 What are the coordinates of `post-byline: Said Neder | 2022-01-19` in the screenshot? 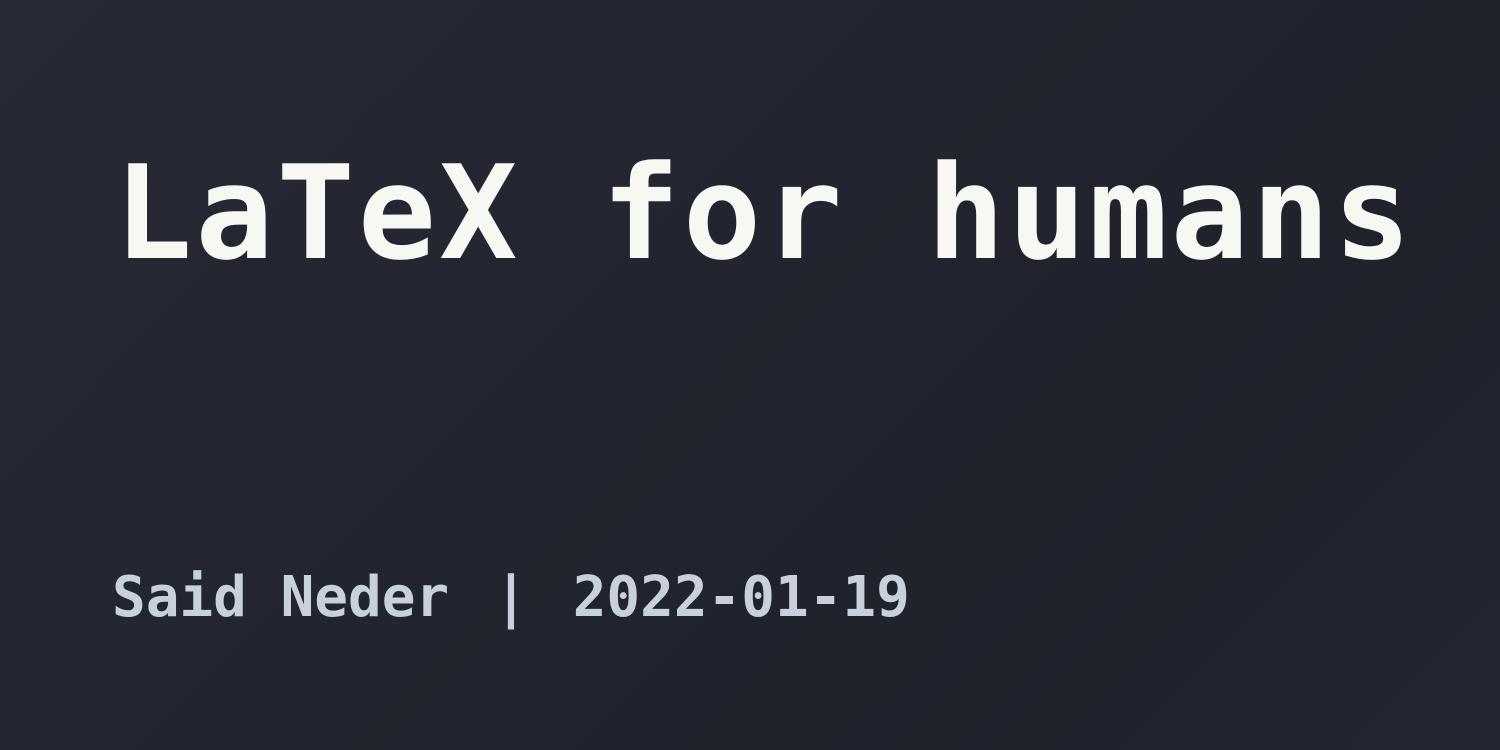 It's located at (511, 598).